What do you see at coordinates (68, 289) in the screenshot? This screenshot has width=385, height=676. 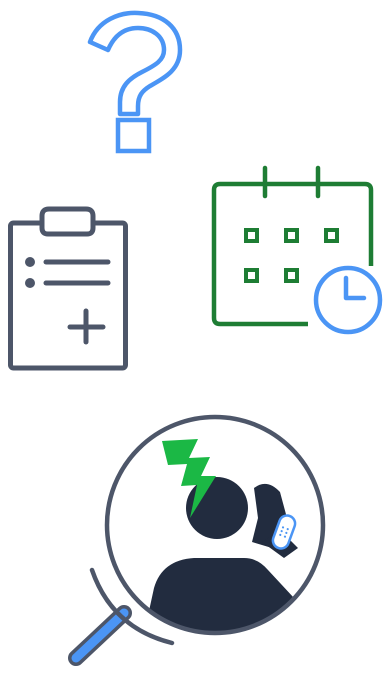 I see `medical-clipboard-icon` at bounding box center [68, 289].